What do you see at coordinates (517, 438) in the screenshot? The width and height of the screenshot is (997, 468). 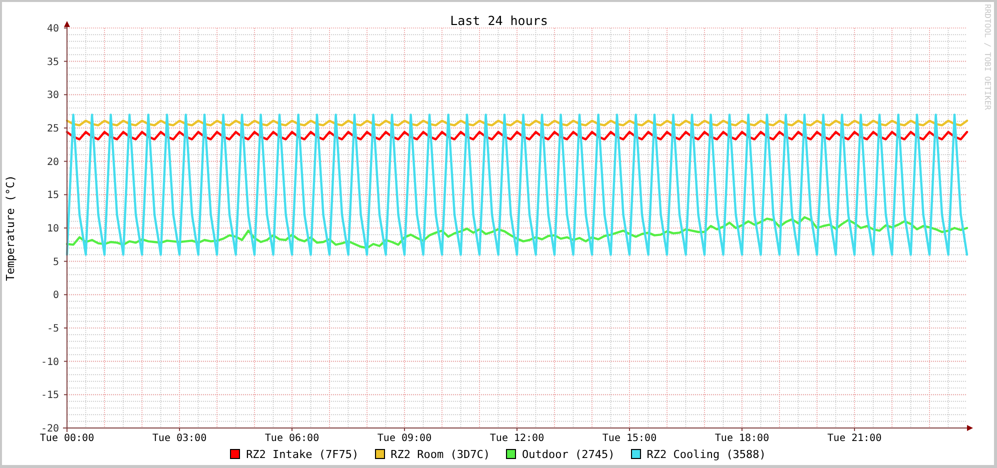 I see `tick-label: Tue 12:00` at bounding box center [517, 438].